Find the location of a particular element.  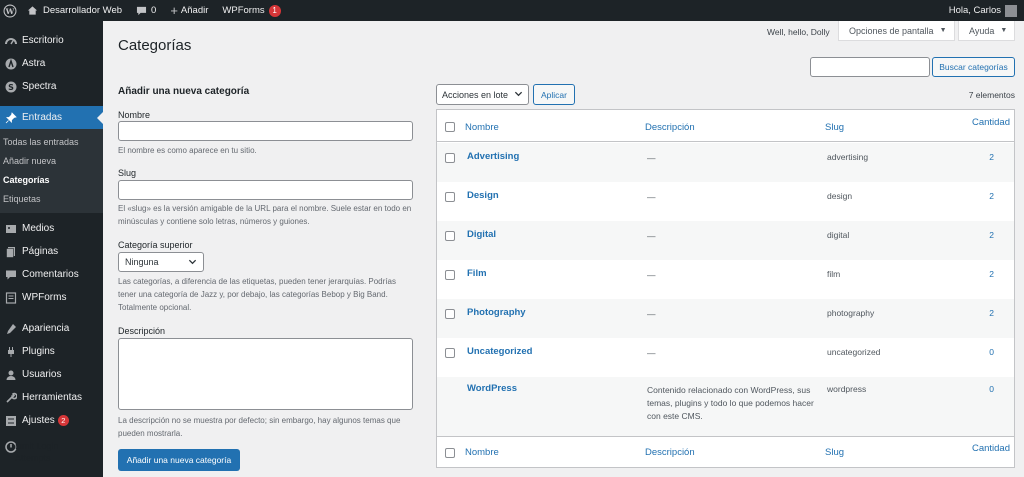

sidebar-item-label: Comentarios is located at coordinates (50, 274).